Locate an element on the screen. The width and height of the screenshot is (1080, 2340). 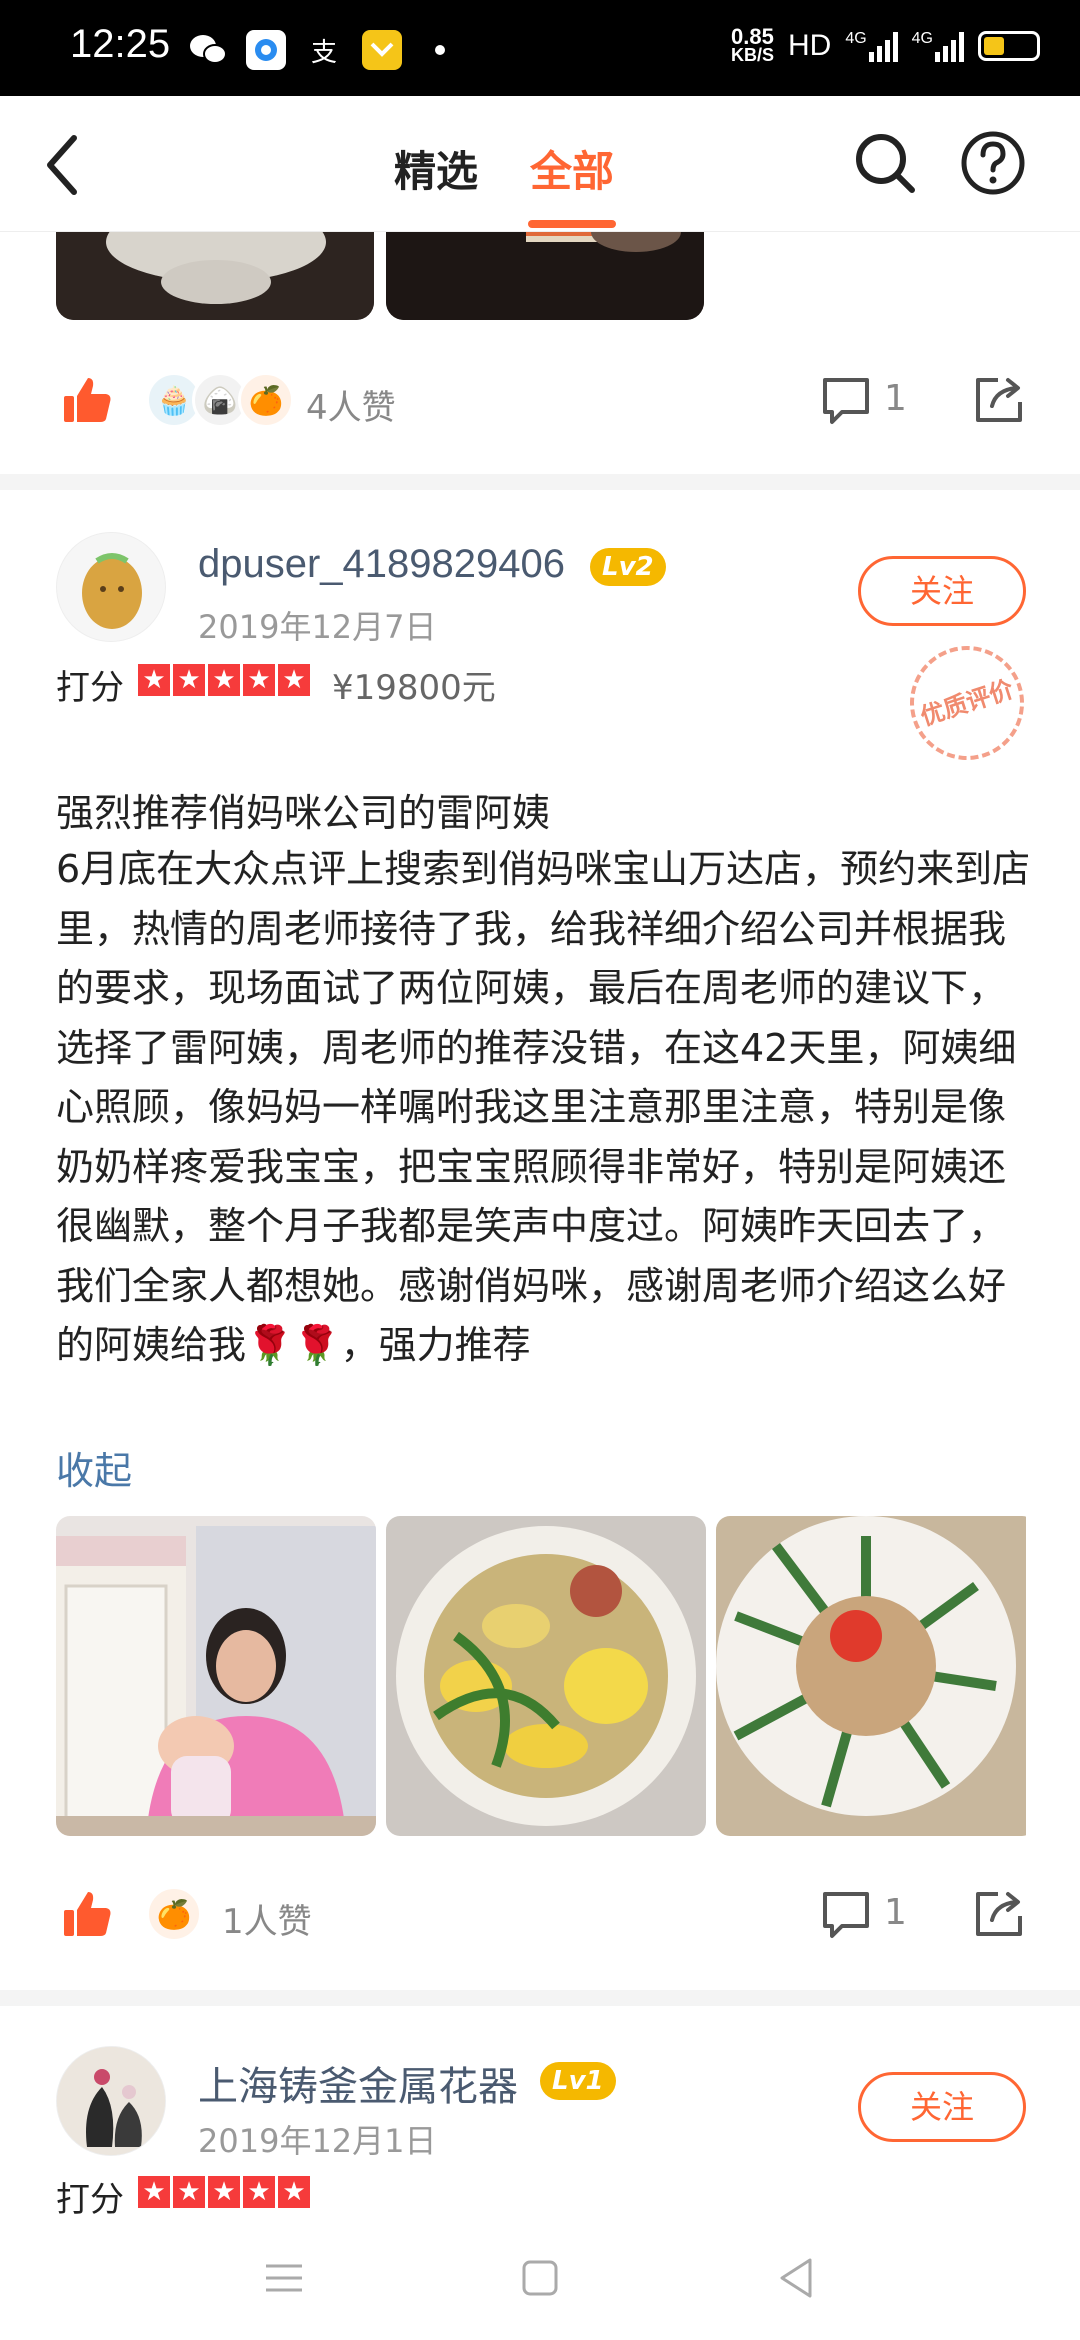
system-navigation-bar is located at coordinates (540, 2281).